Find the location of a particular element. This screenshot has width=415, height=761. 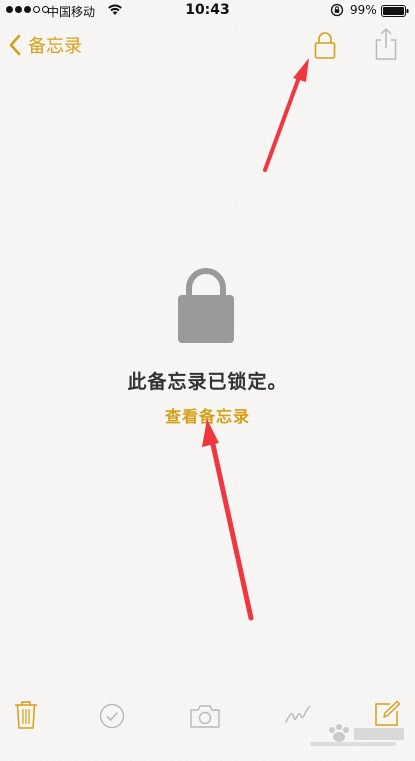

trash-icon is located at coordinates (26, 715).